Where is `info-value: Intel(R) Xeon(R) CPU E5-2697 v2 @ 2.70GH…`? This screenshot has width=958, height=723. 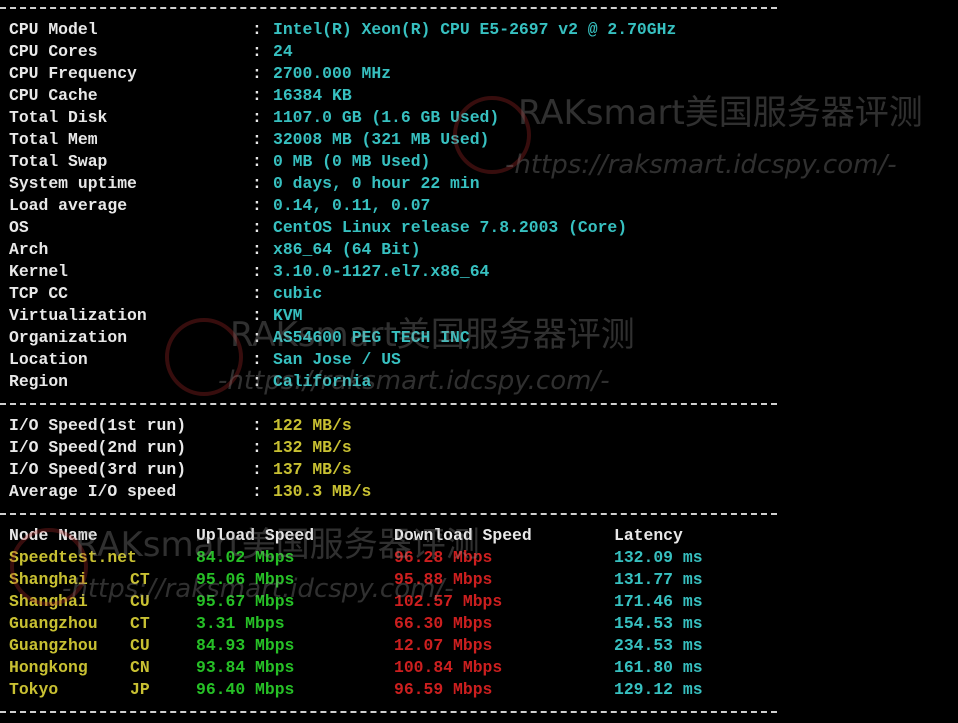
info-value: Intel(R) Xeon(R) CPU E5-2697 v2 @ 2.70GH… is located at coordinates (475, 29).